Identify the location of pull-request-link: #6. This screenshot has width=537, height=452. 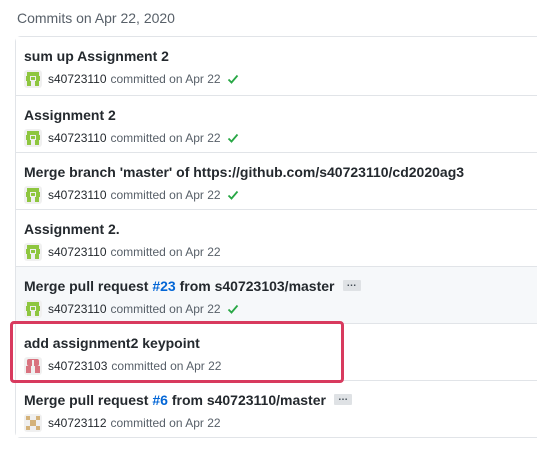
(160, 400).